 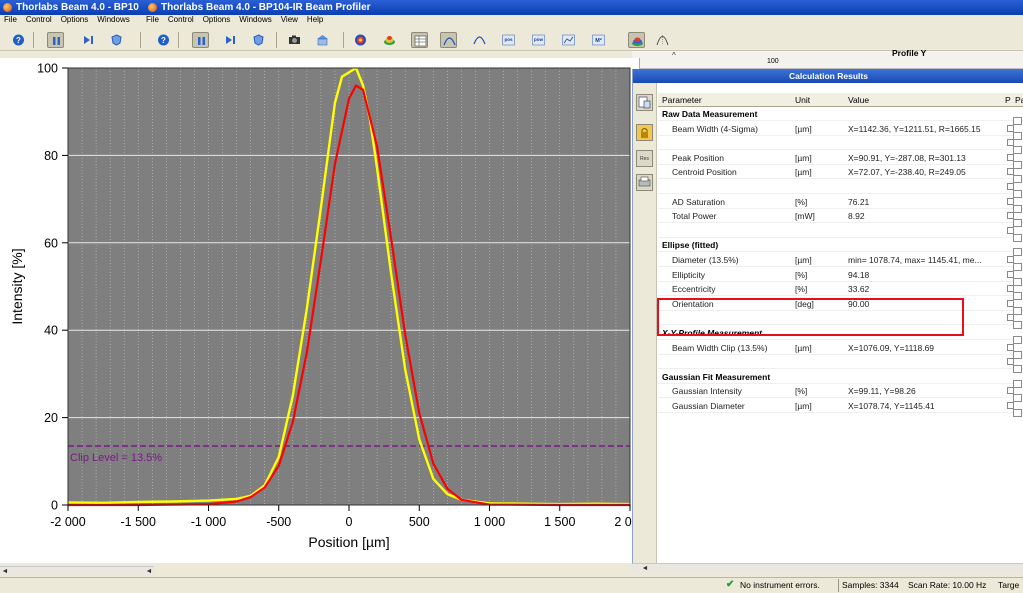 I want to click on building-button, so click(x=322, y=40).